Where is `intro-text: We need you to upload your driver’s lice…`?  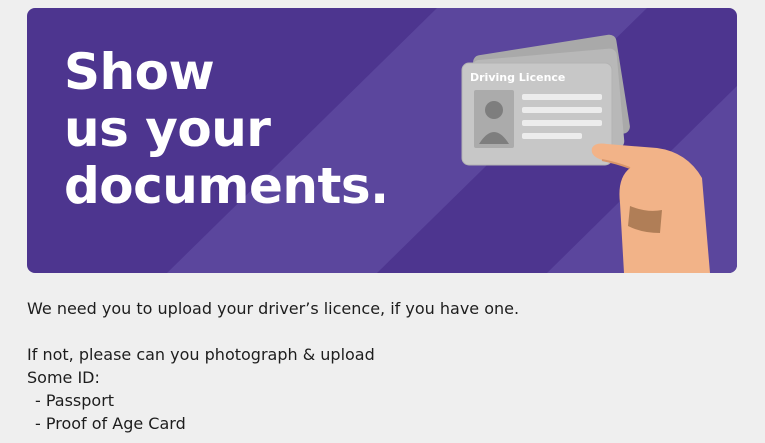 intro-text: We need you to upload your driver’s lice… is located at coordinates (273, 308).